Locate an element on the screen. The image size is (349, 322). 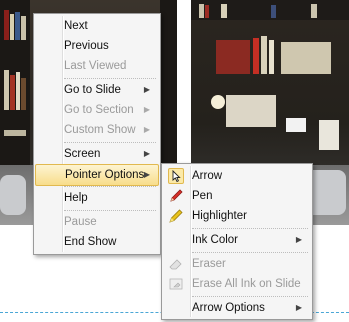
menu-item-go-to-slide: Go to Slide ▶ is located at coordinates (97, 90).